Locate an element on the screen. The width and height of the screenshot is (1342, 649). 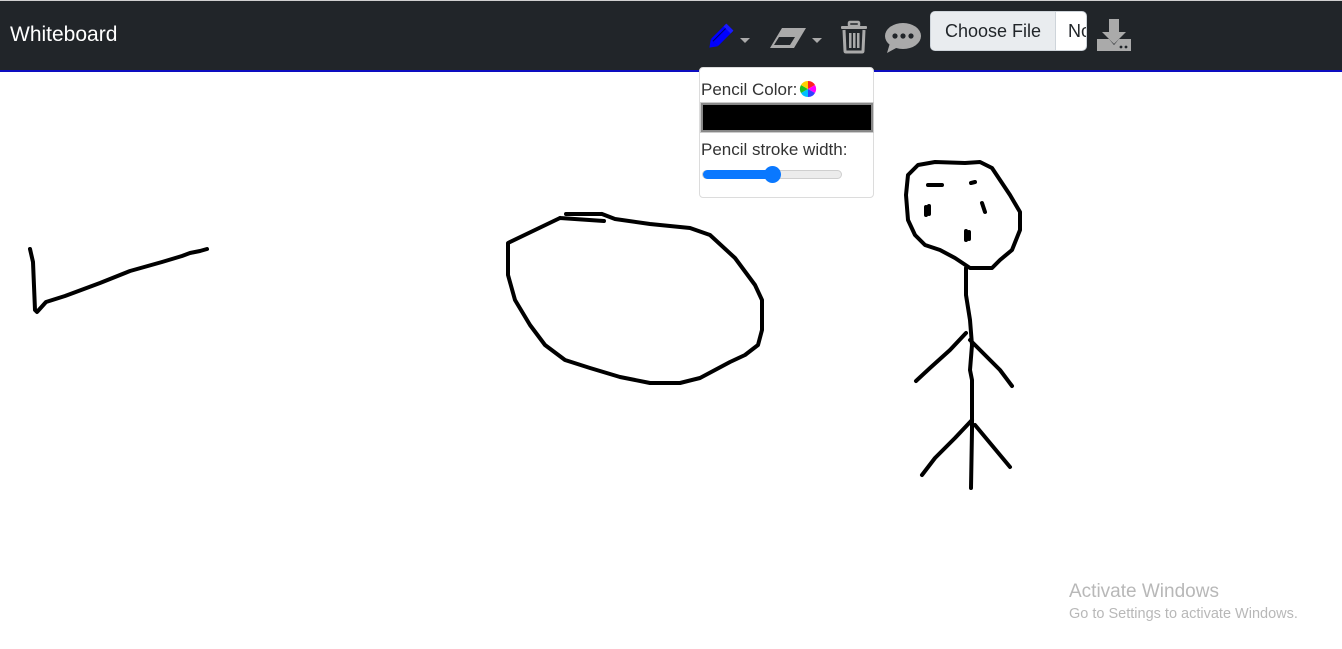
pencil-options-popover: Pencil Color: Pencil stroke width: is located at coordinates (786, 132).